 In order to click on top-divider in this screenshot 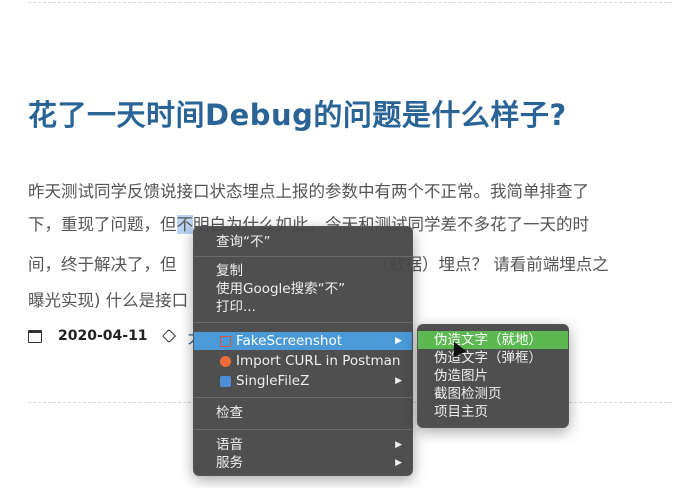, I will do `click(350, 2)`.